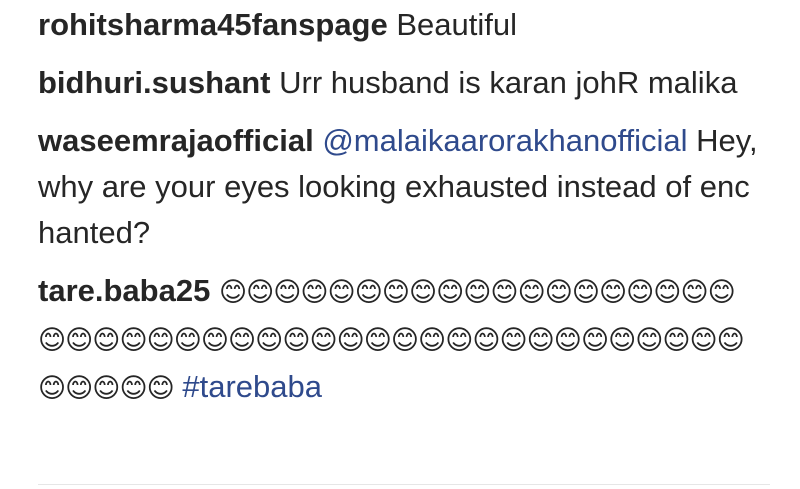  What do you see at coordinates (404, 484) in the screenshot?
I see `divider` at bounding box center [404, 484].